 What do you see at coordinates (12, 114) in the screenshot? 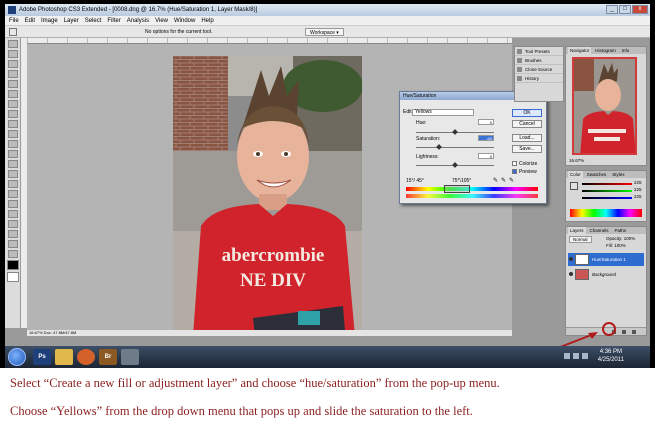
I see `brush-tool-icon` at bounding box center [12, 114].